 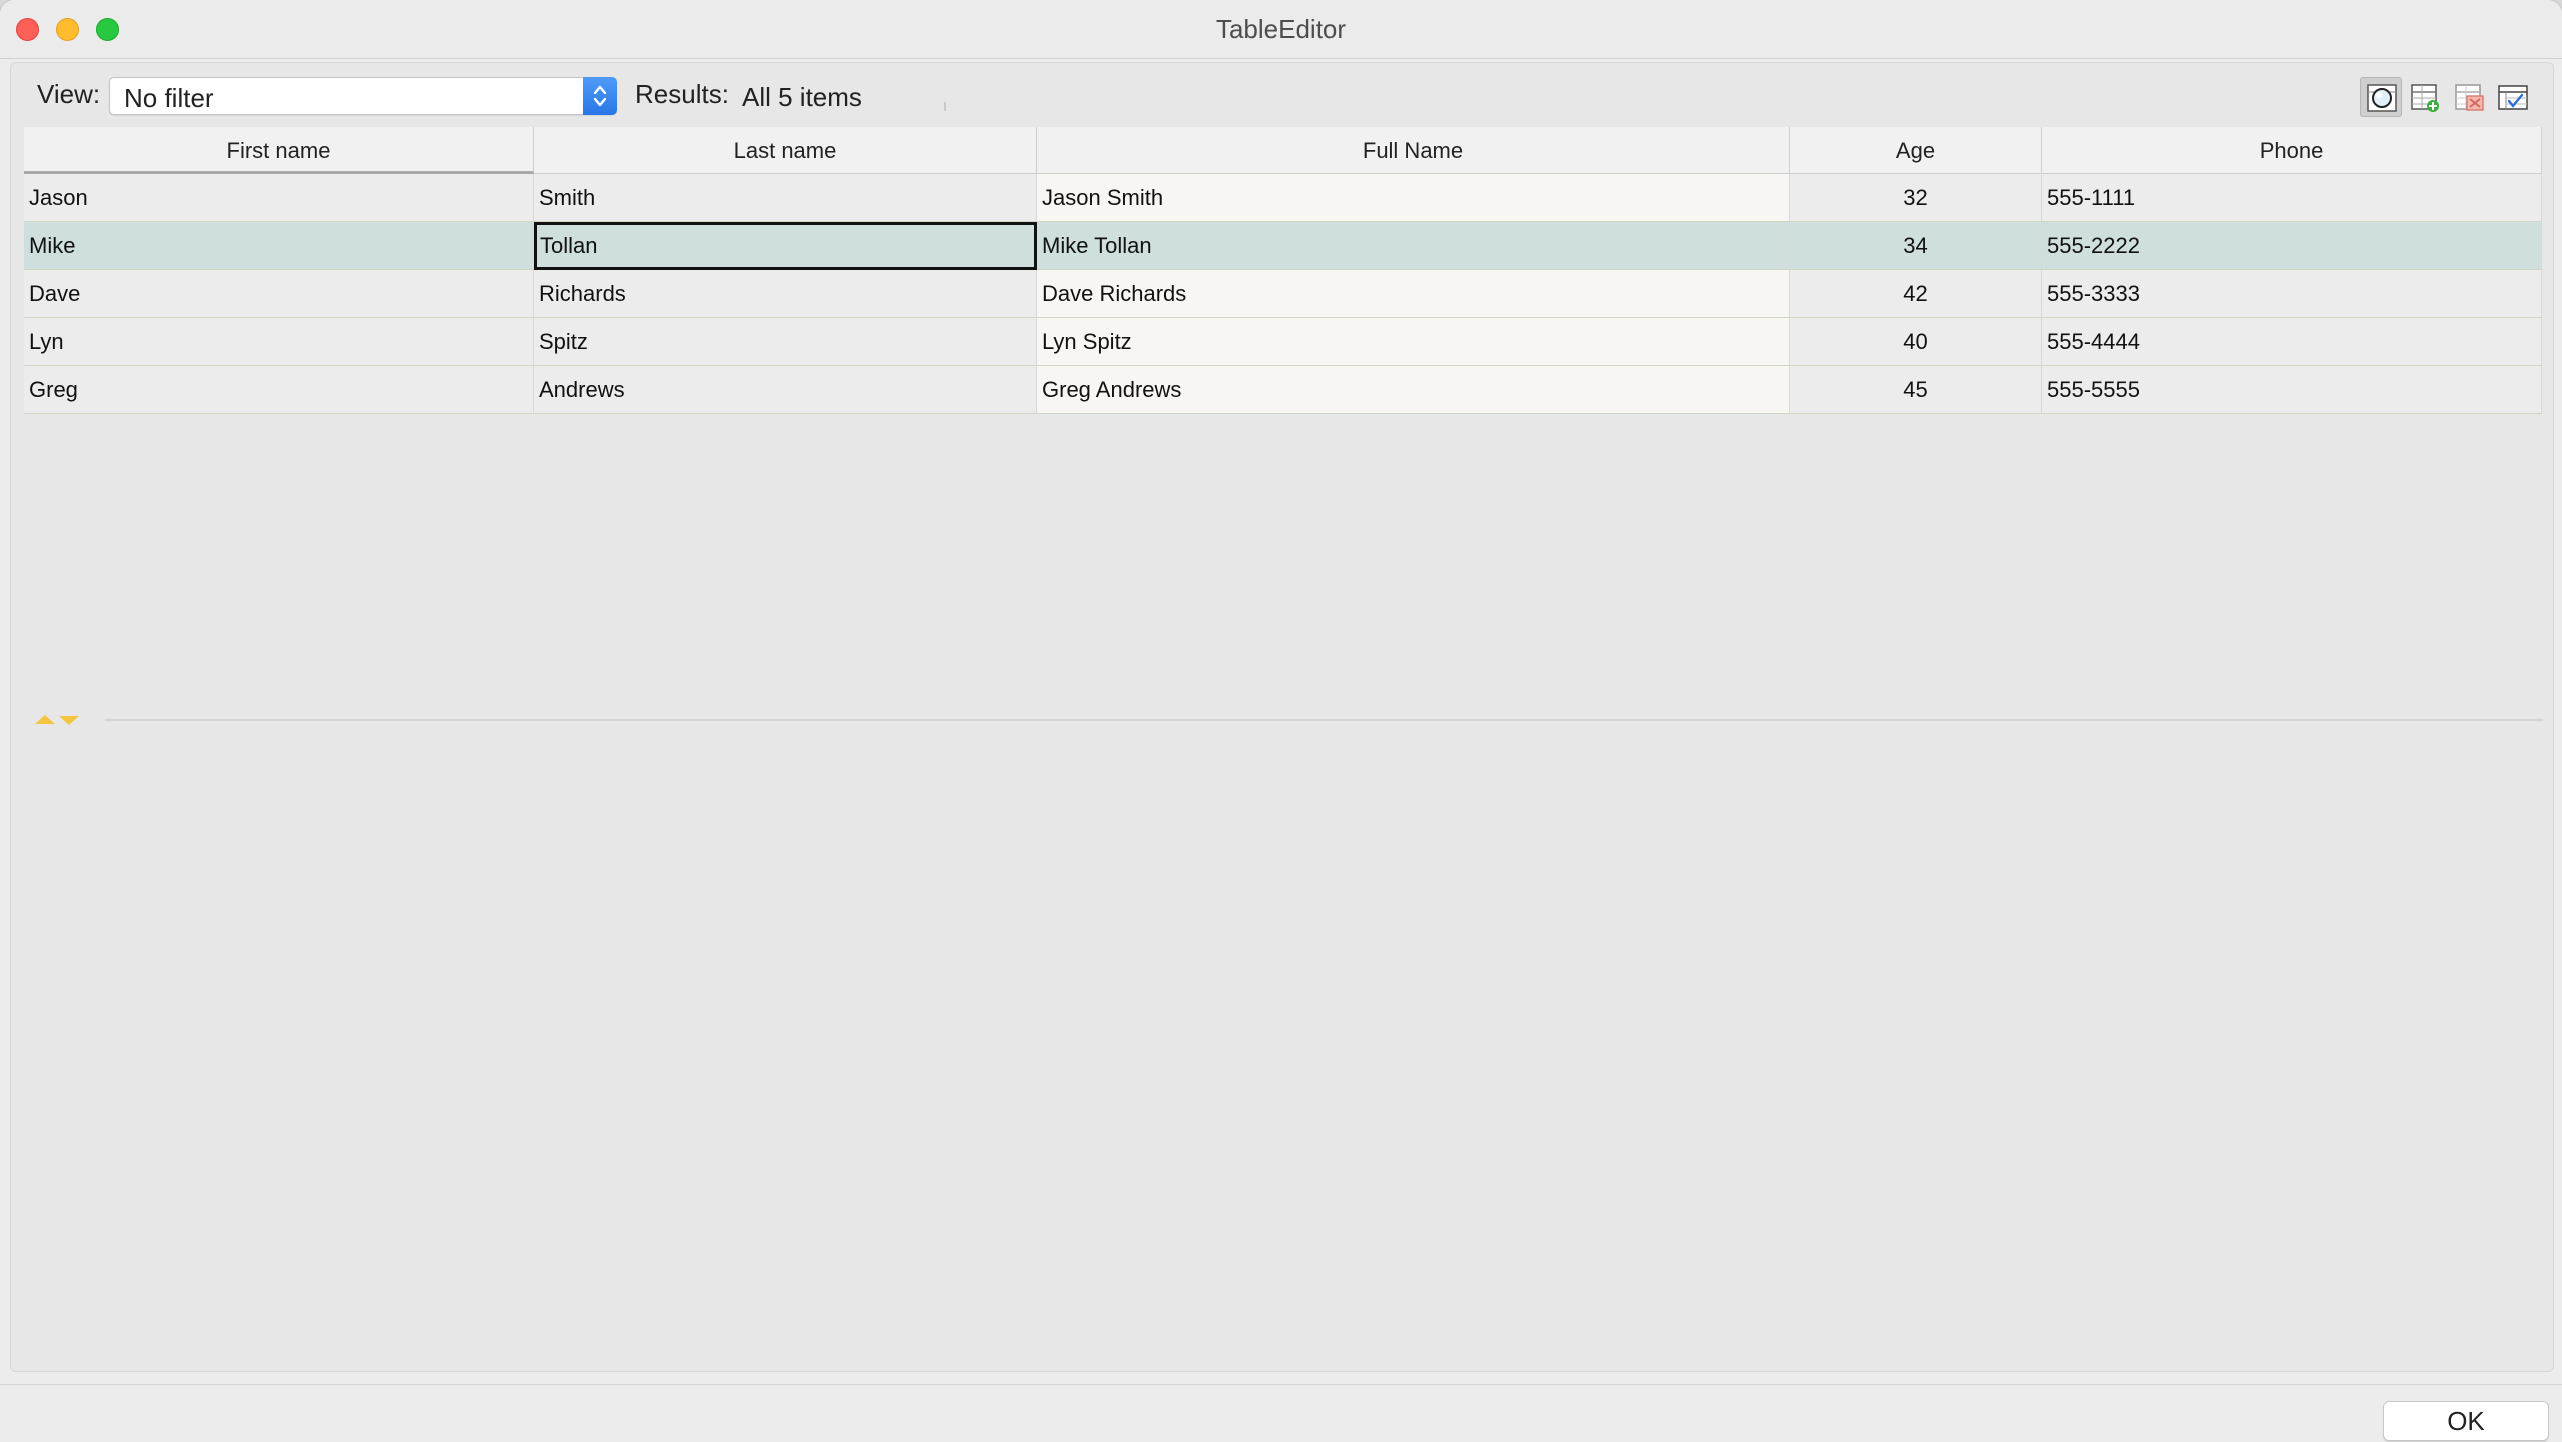 I want to click on column-header-phone: Phone, so click(x=2292, y=150).